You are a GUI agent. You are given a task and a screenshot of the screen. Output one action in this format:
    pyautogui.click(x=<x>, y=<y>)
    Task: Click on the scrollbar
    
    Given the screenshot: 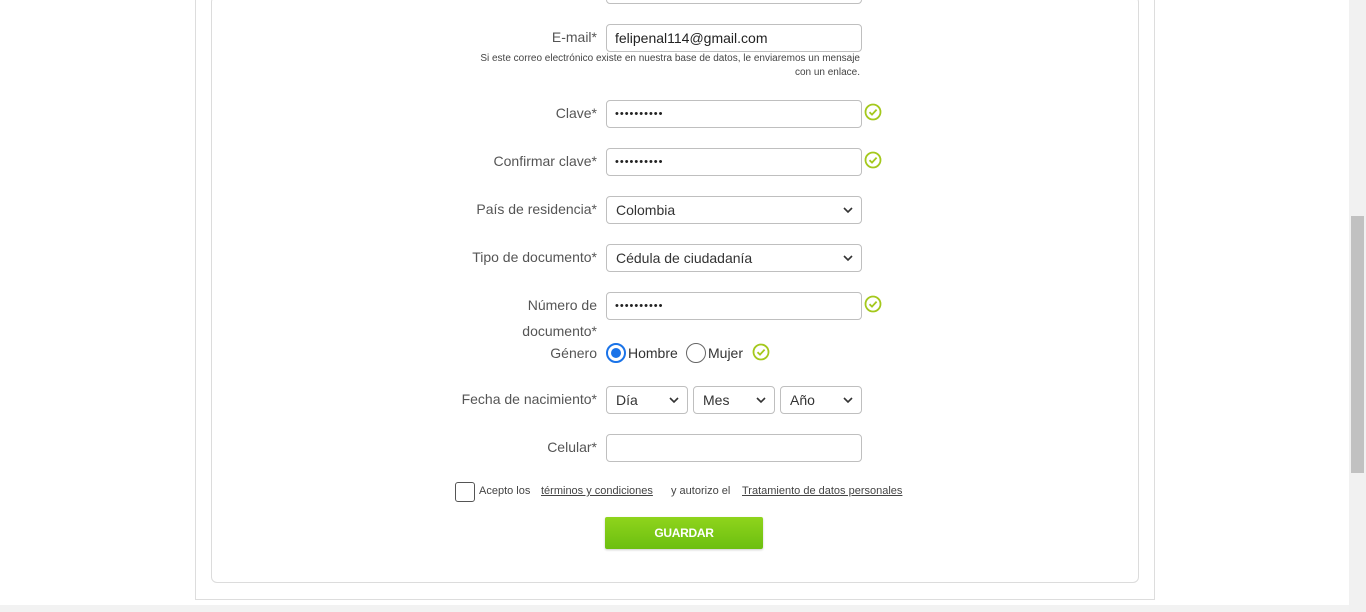 What is the action you would take?
    pyautogui.click(x=1357, y=306)
    